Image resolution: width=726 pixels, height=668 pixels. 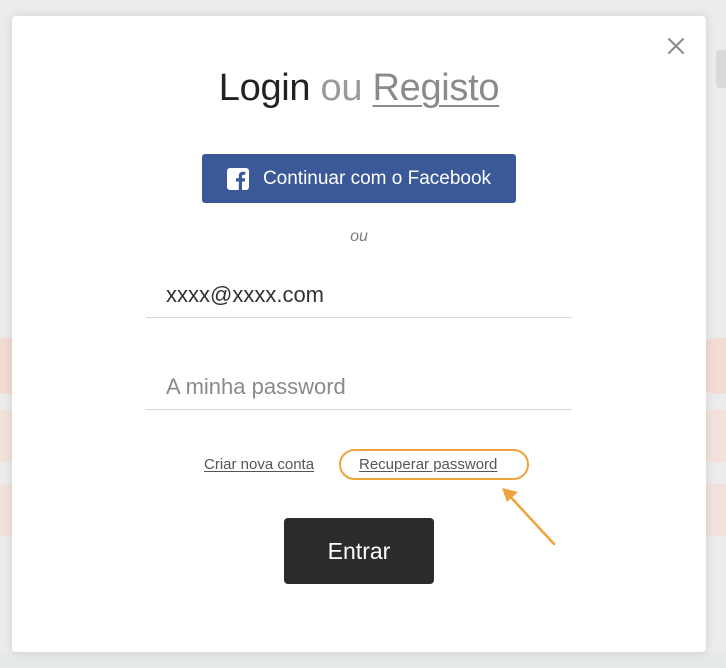 I want to click on register-link: Registo, so click(x=435, y=88).